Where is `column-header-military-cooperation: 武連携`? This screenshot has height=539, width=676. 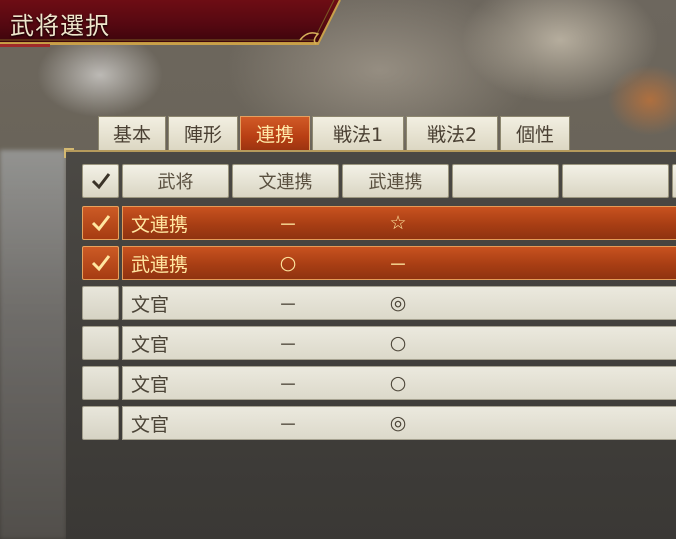
column-header-military-cooperation: 武連携 is located at coordinates (395, 181).